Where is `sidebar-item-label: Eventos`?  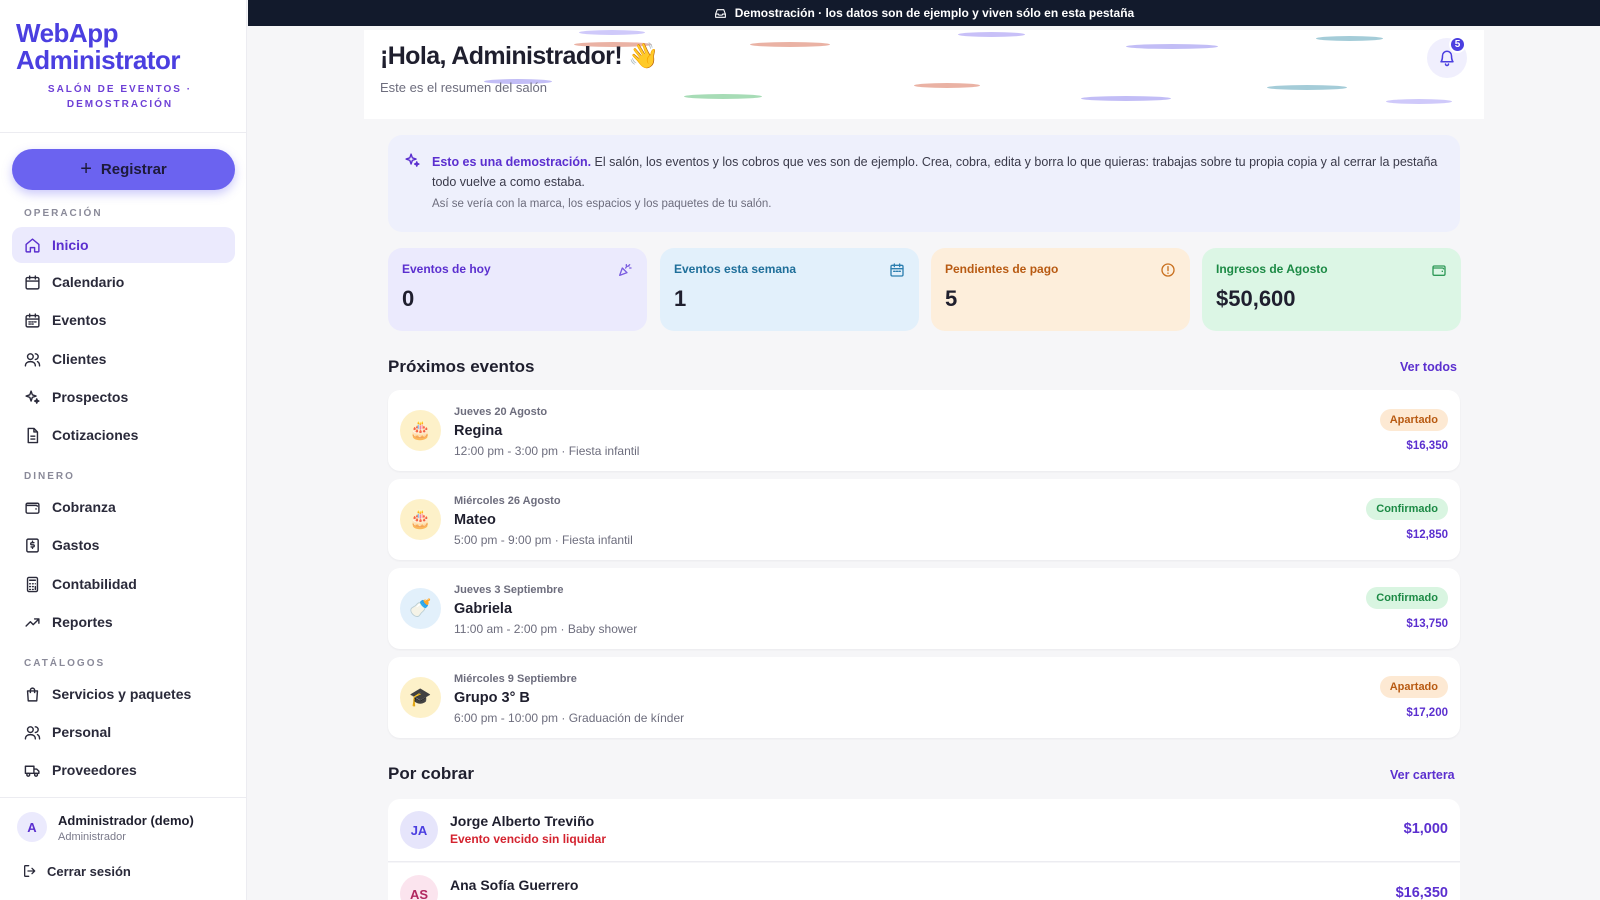 sidebar-item-label: Eventos is located at coordinates (79, 320).